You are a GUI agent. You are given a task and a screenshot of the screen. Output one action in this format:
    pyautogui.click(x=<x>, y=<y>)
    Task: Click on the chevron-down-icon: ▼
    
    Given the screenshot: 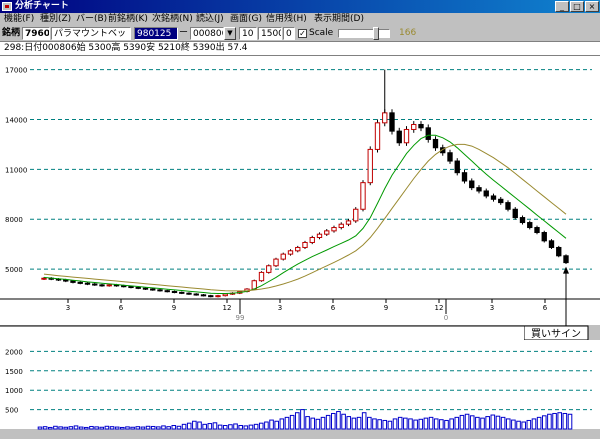 What is the action you would take?
    pyautogui.click(x=230, y=33)
    